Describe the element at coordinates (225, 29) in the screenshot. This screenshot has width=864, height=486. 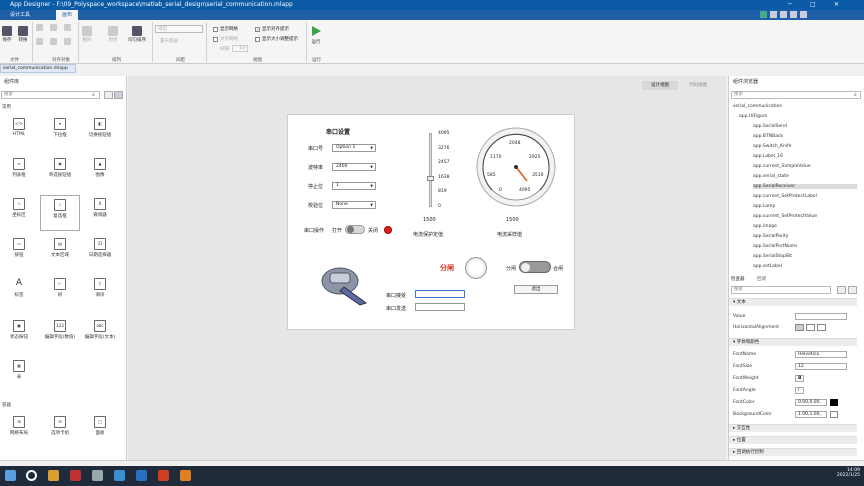
I see `show-grid-checkbox: 显示网格` at that location.